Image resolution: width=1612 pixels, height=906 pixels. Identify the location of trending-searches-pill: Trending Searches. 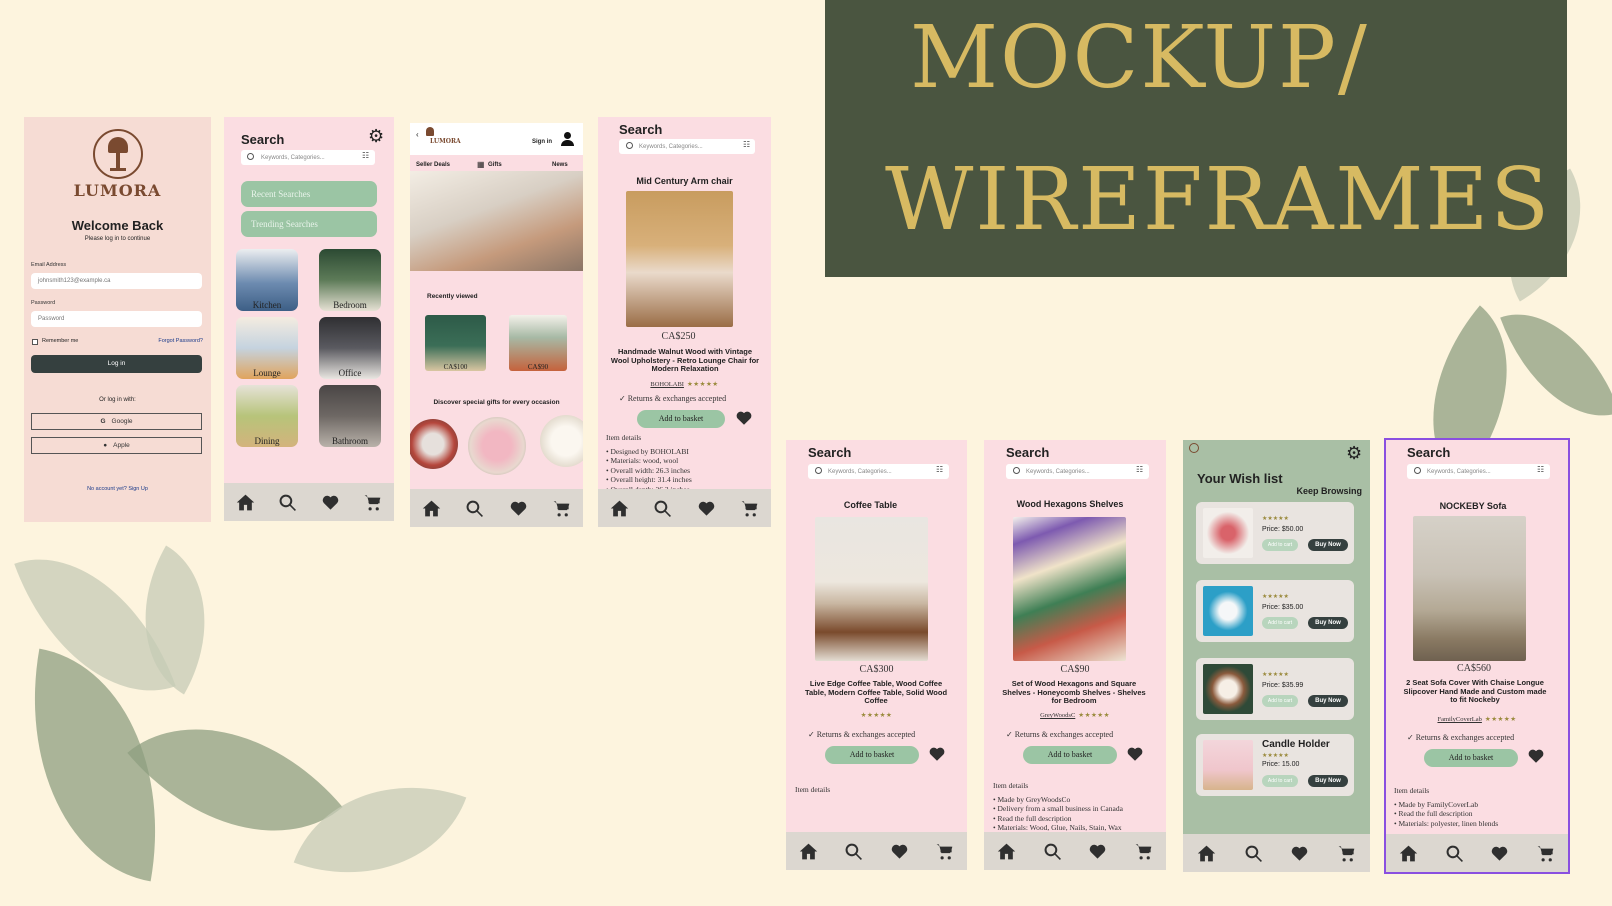
(309, 224).